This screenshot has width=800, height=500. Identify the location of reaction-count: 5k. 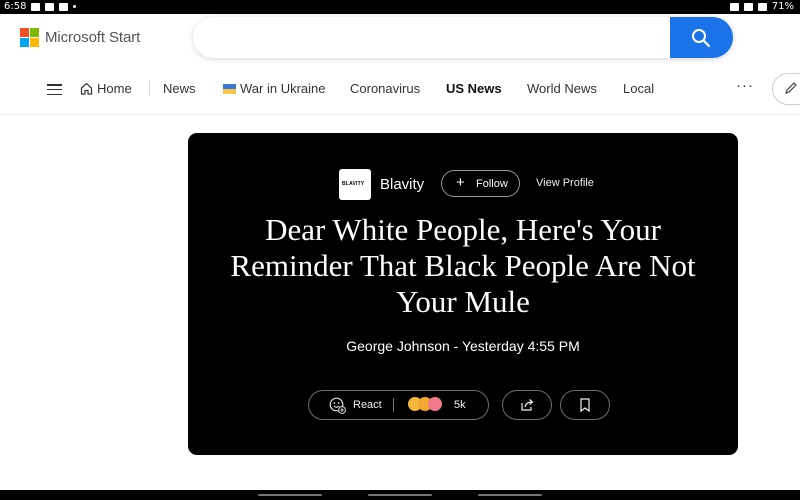
(460, 405).